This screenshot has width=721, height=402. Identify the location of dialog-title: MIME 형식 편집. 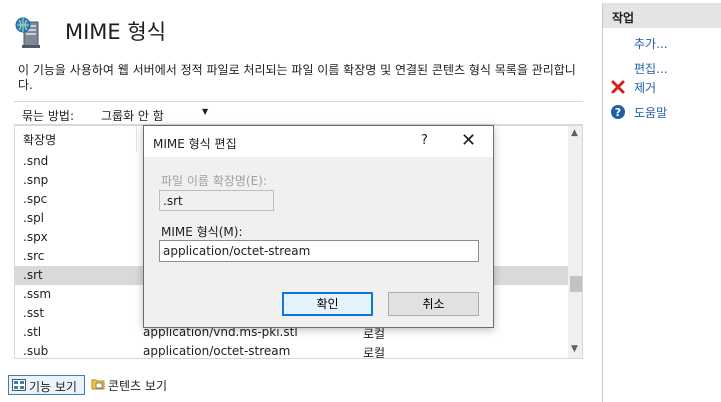
(195, 144).